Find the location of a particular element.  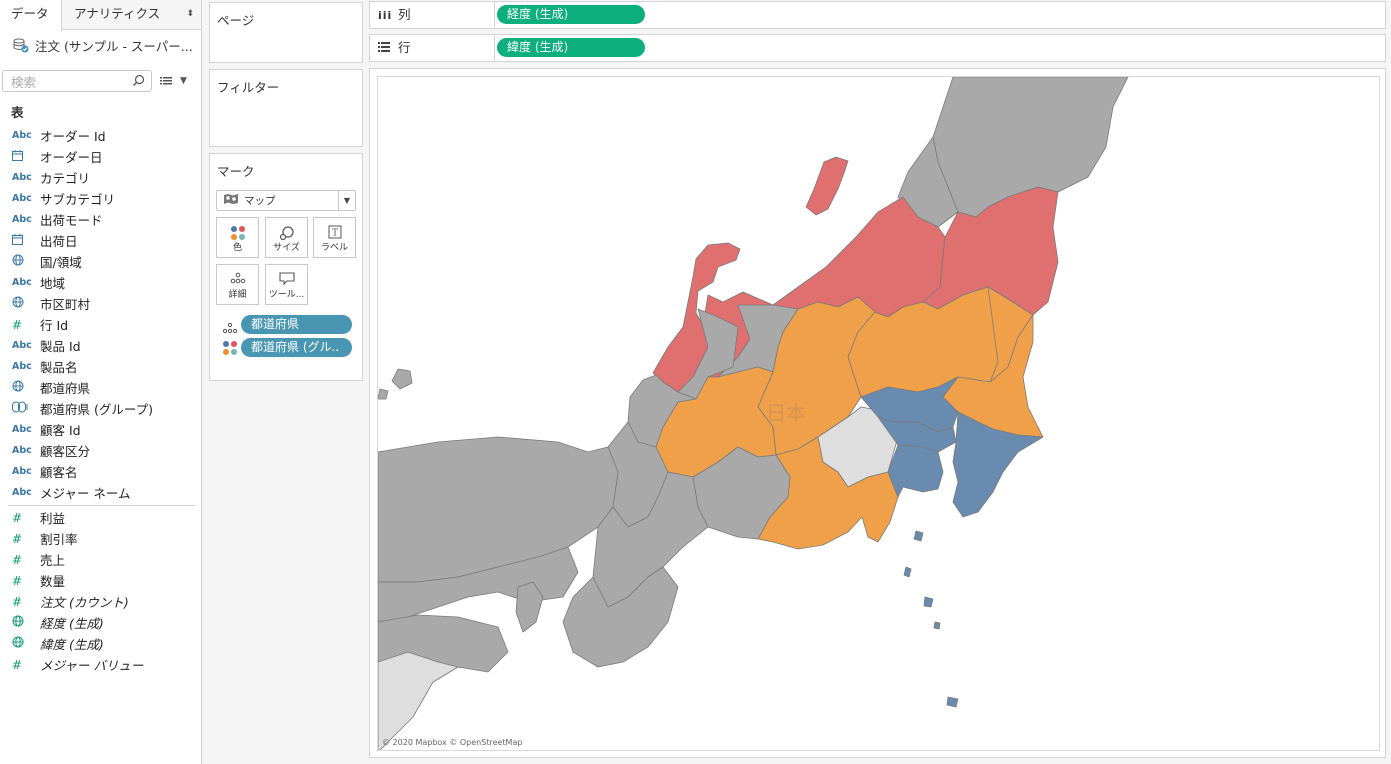

field-name: サブカテゴリ is located at coordinates (78, 199).